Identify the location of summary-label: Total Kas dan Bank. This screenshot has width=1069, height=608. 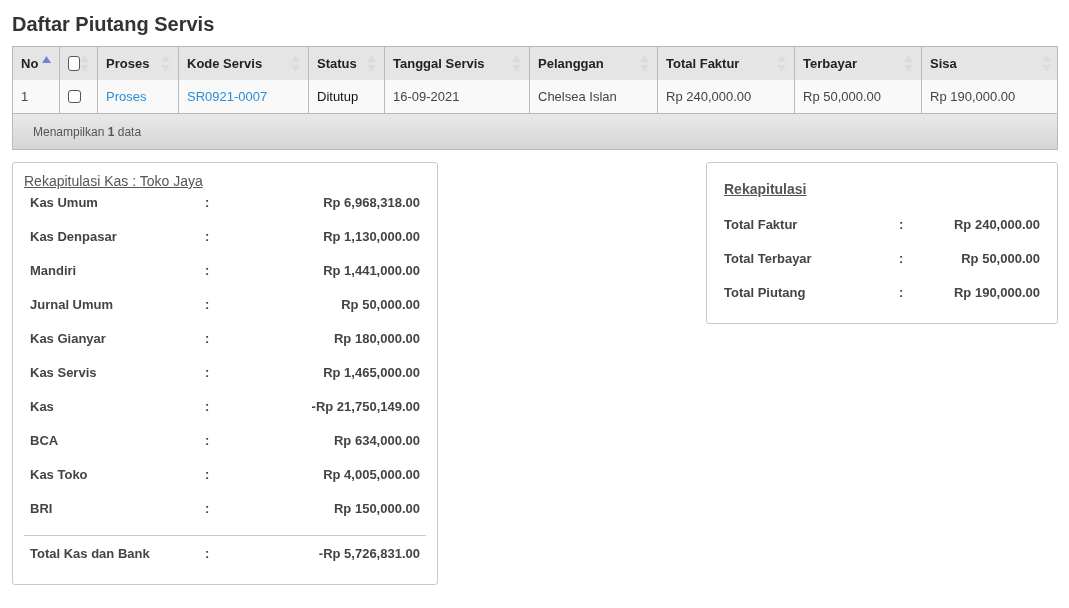
(90, 554).